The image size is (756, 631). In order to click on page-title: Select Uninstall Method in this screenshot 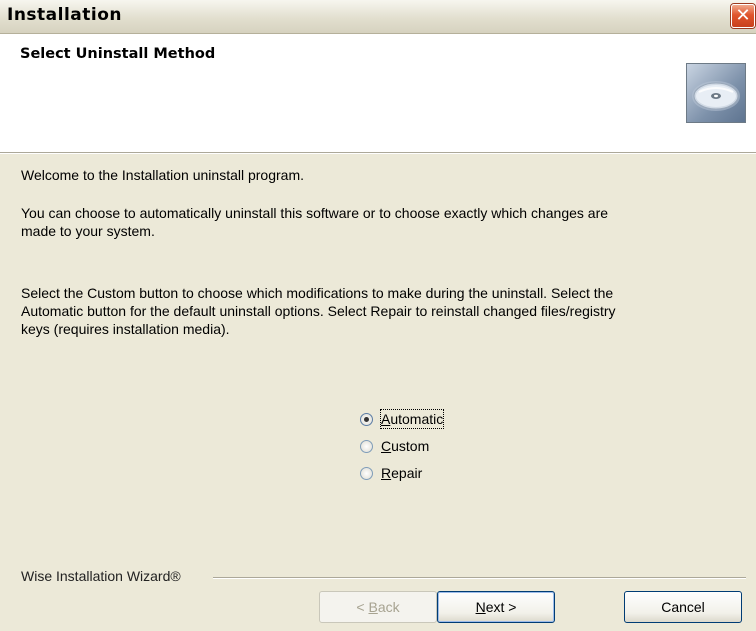, I will do `click(118, 54)`.